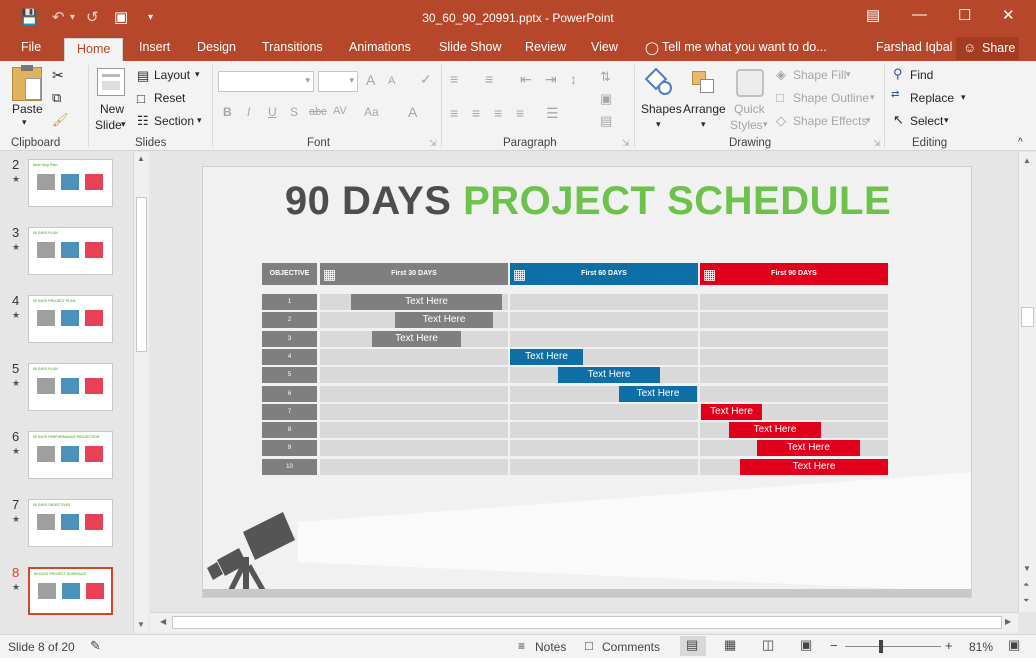 The image size is (1036, 658). I want to click on columns-icon: ☰, so click(552, 113).